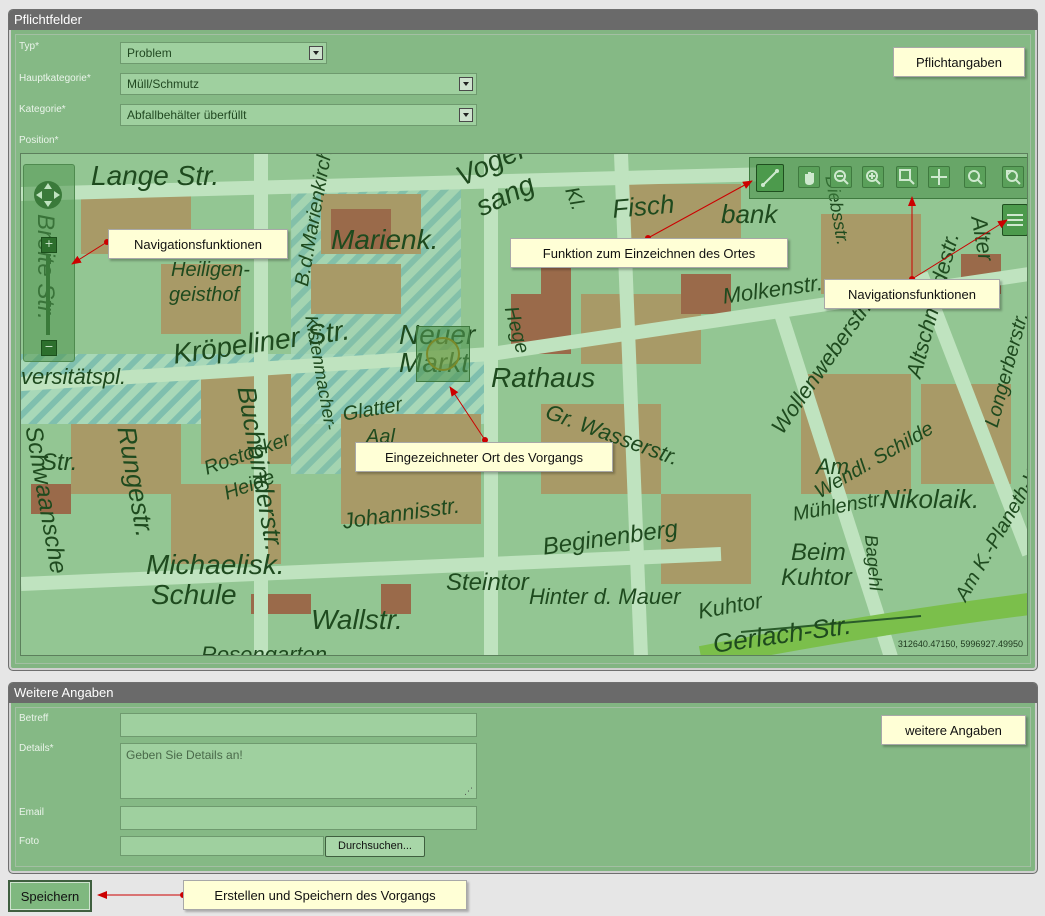 This screenshot has width=1045, height=916. I want to click on incident-marker, so click(443, 354).